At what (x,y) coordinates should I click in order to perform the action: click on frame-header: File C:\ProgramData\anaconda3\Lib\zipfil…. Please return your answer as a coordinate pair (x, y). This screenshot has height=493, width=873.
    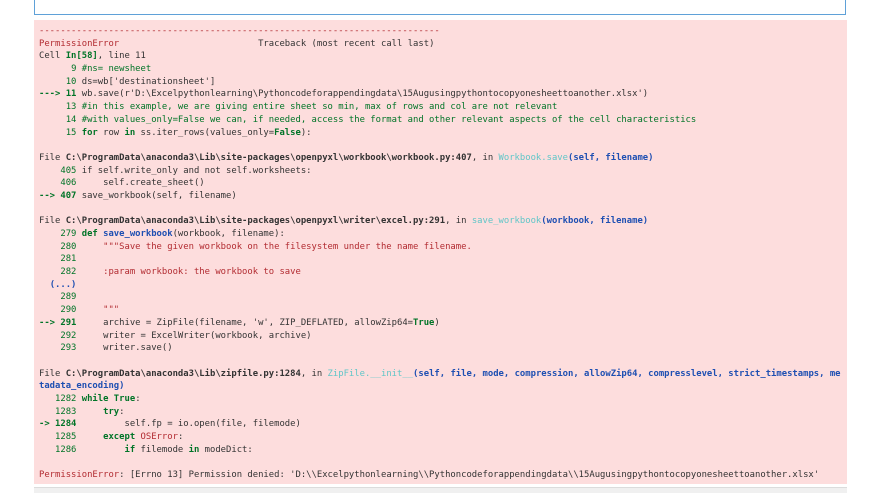
    Looking at the image, I should click on (440, 373).